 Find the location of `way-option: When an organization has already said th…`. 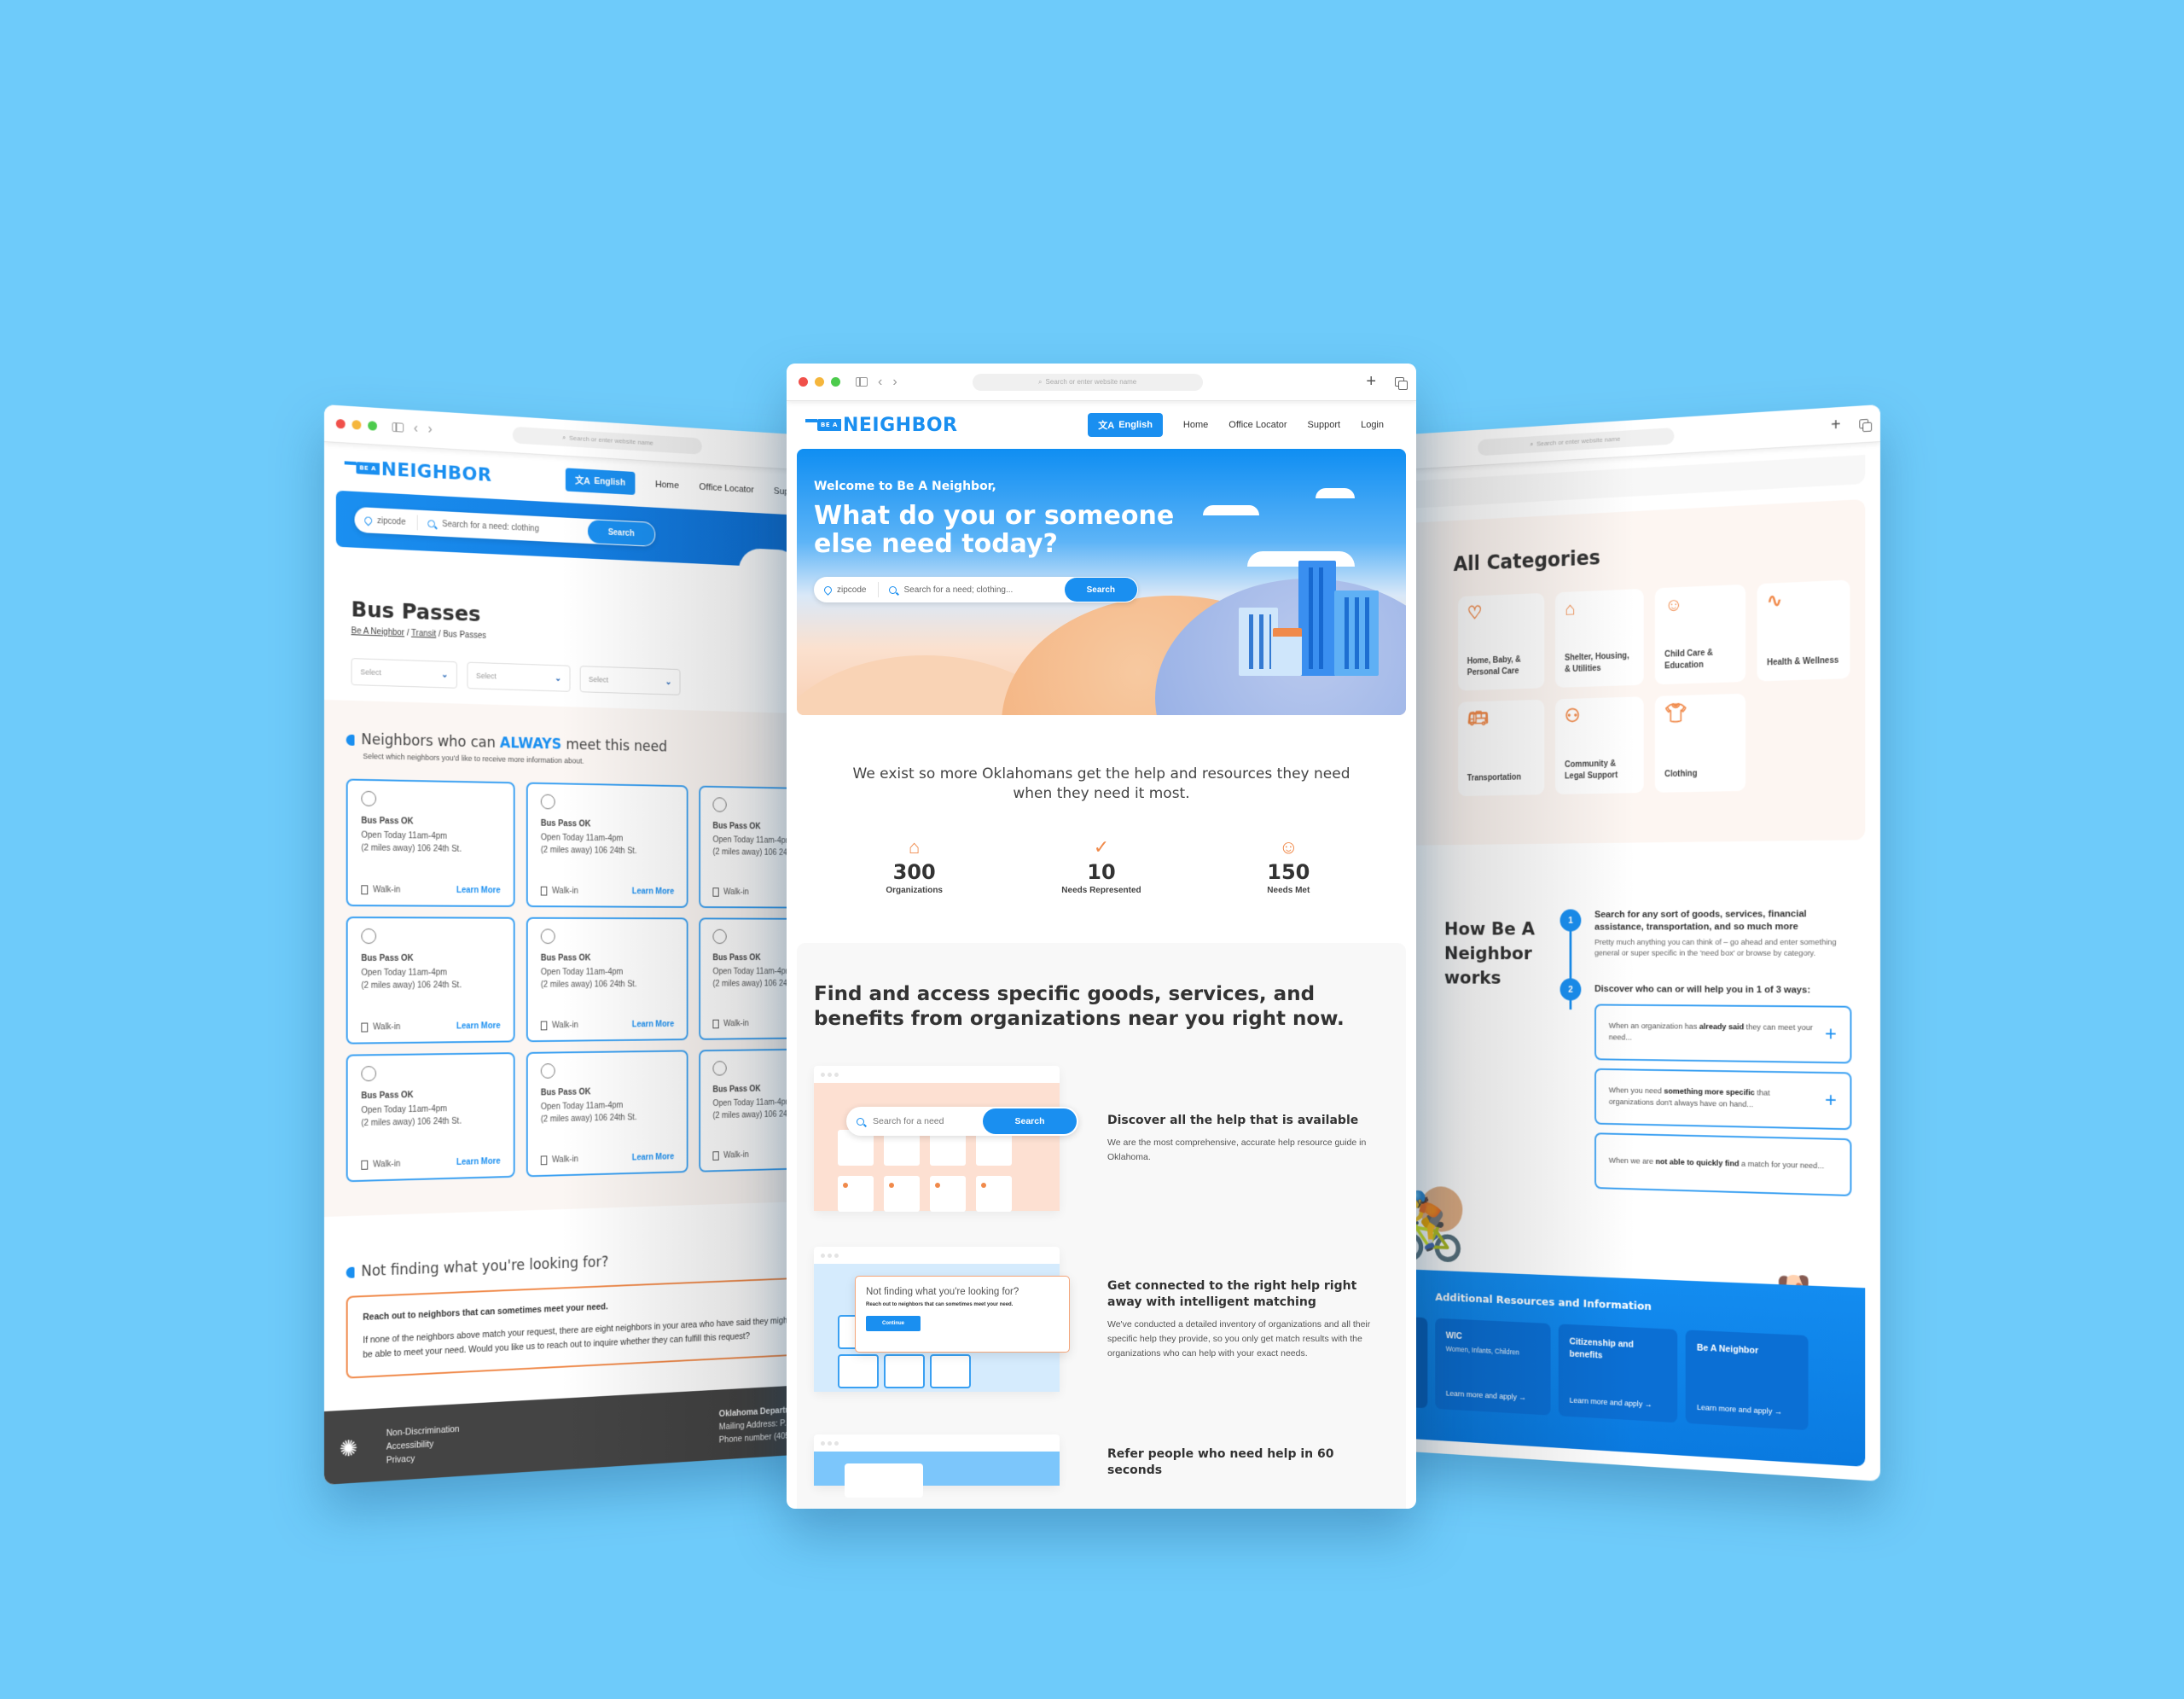

way-option: When an organization has already said th… is located at coordinates (1723, 1034).